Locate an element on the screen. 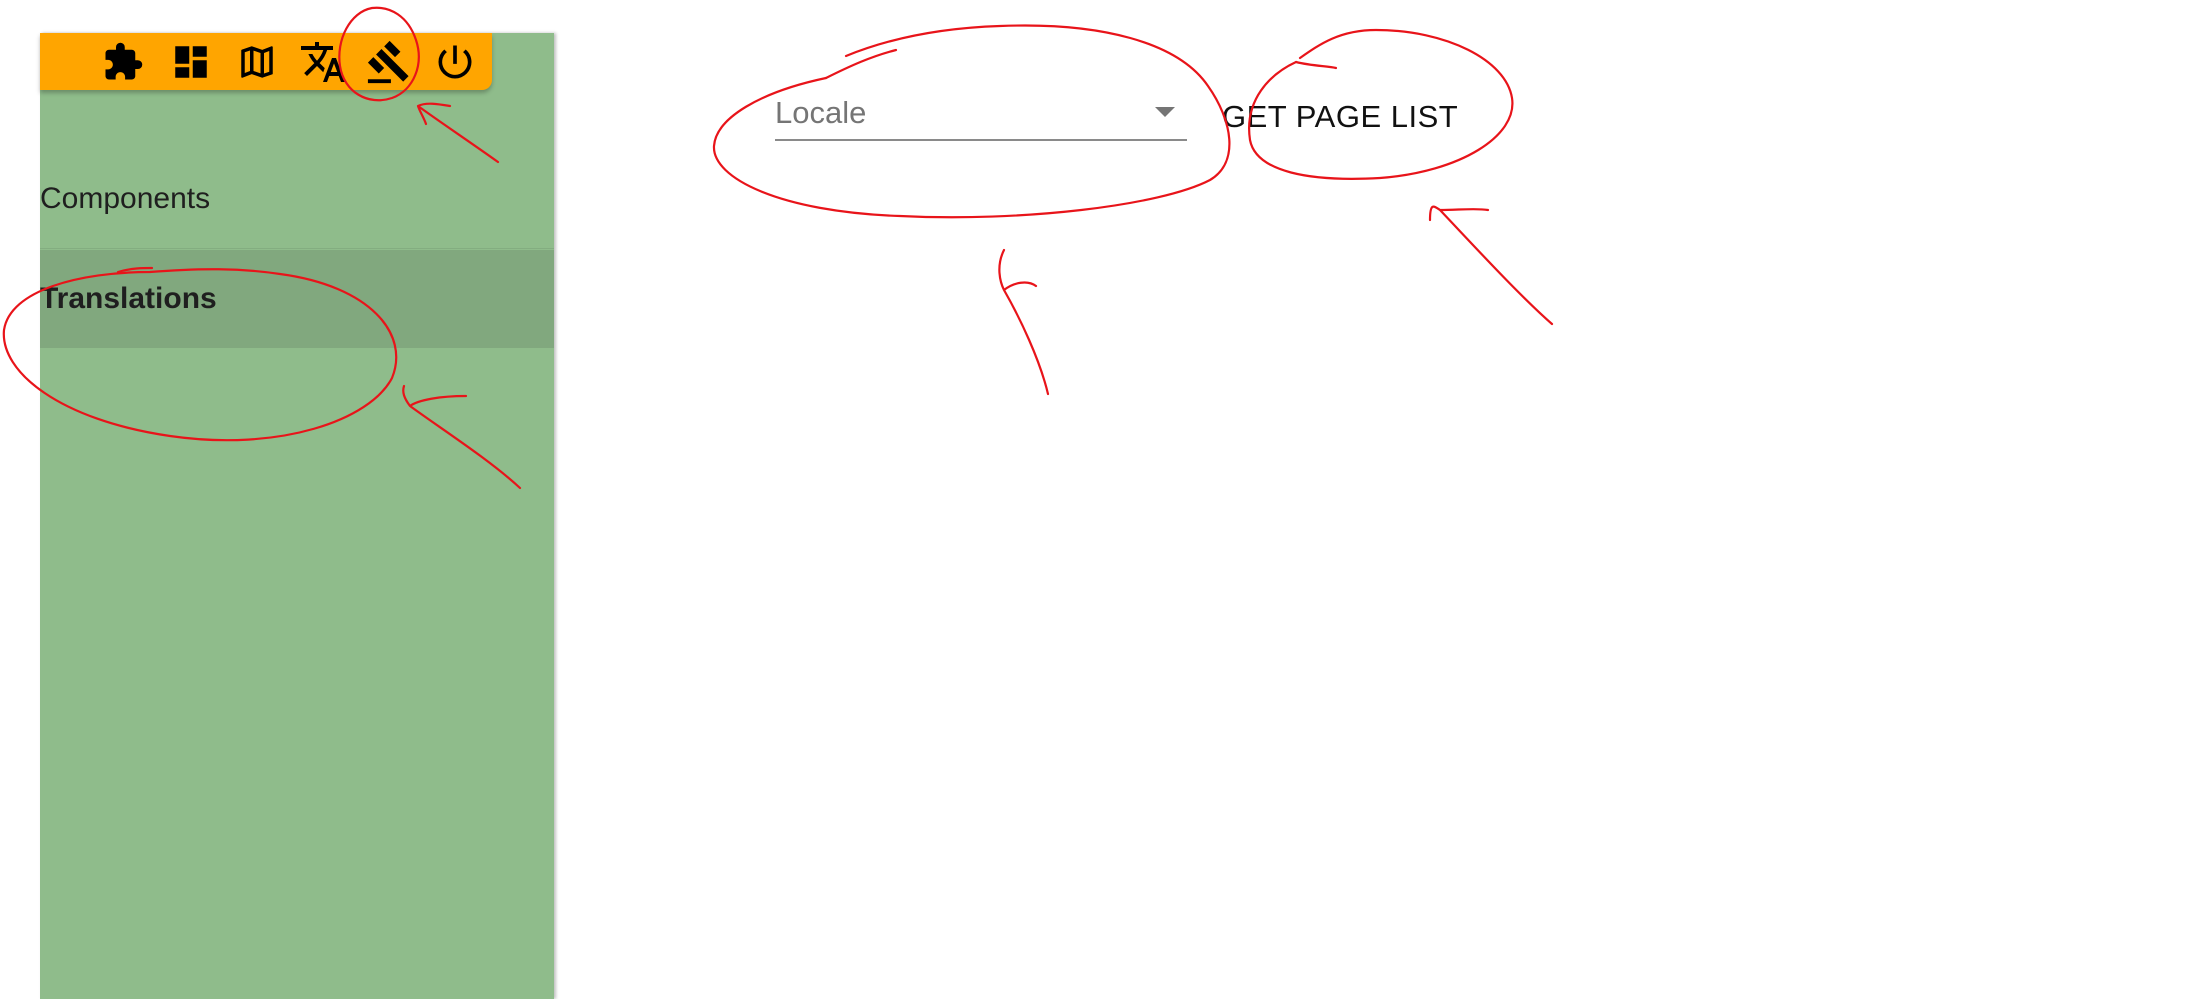  locale-select-label: Locale is located at coordinates (821, 112).